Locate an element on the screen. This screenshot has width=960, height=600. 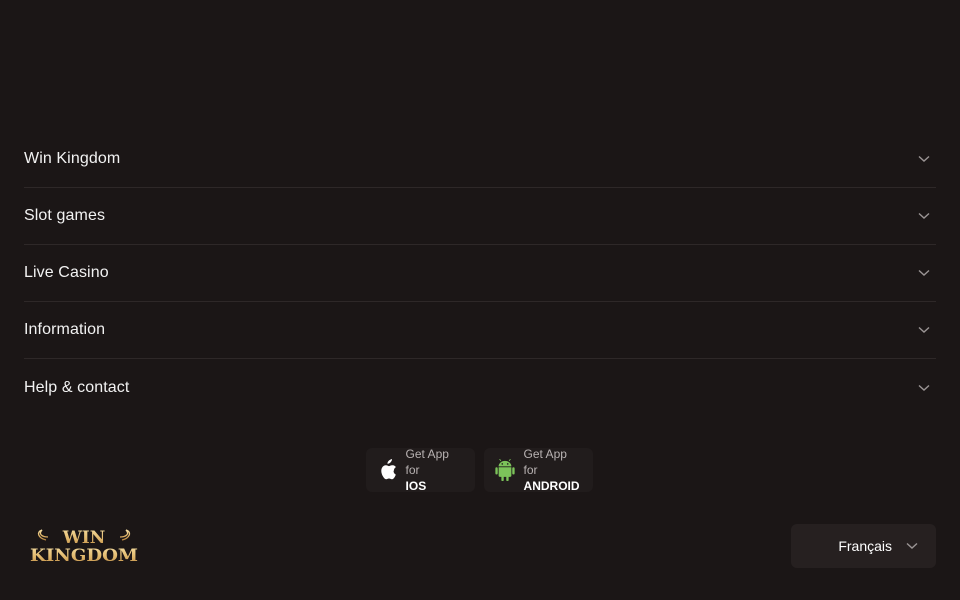
win-kingdom-logo: WIN KINGDOM is located at coordinates (84, 546).